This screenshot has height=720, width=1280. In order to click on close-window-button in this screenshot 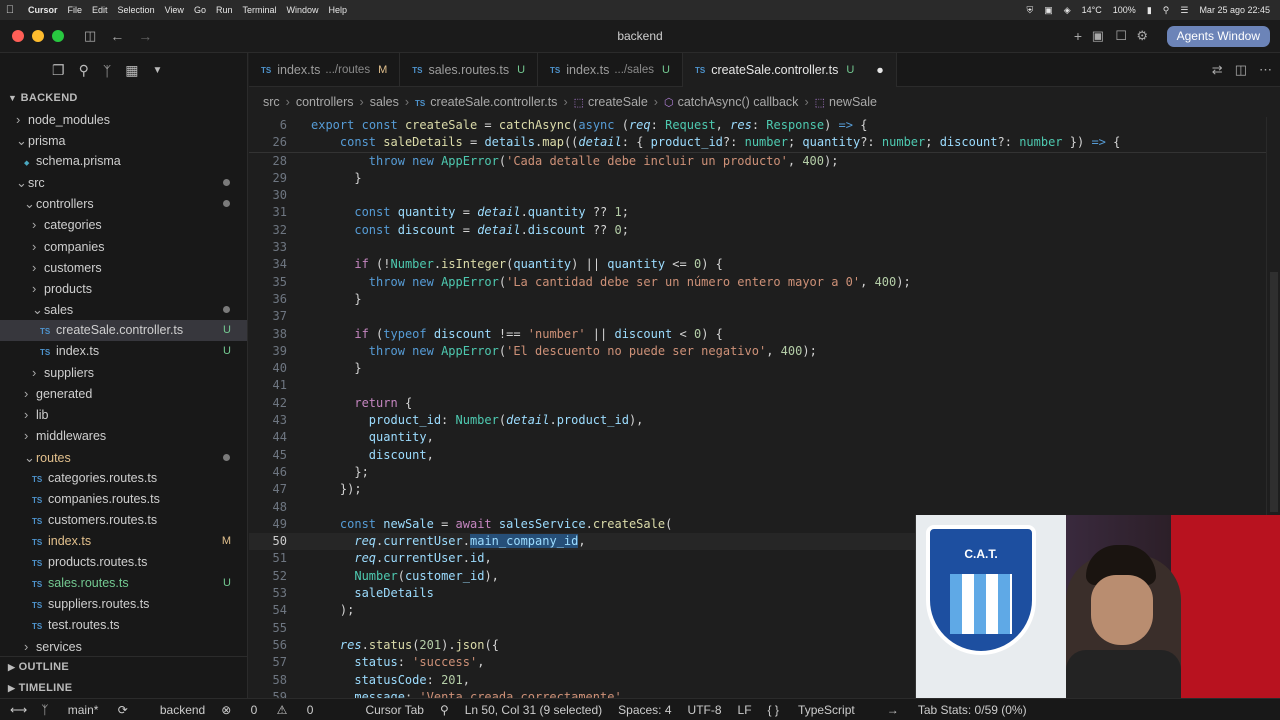, I will do `click(18, 36)`.